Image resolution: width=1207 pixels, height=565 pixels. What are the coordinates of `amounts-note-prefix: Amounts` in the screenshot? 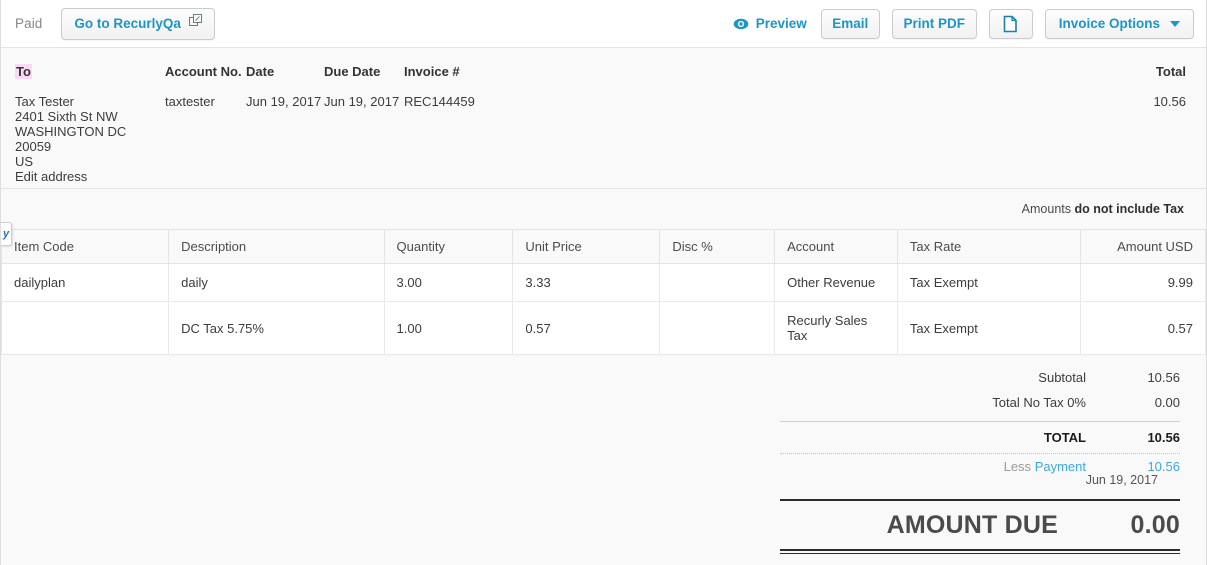 It's located at (1046, 209).